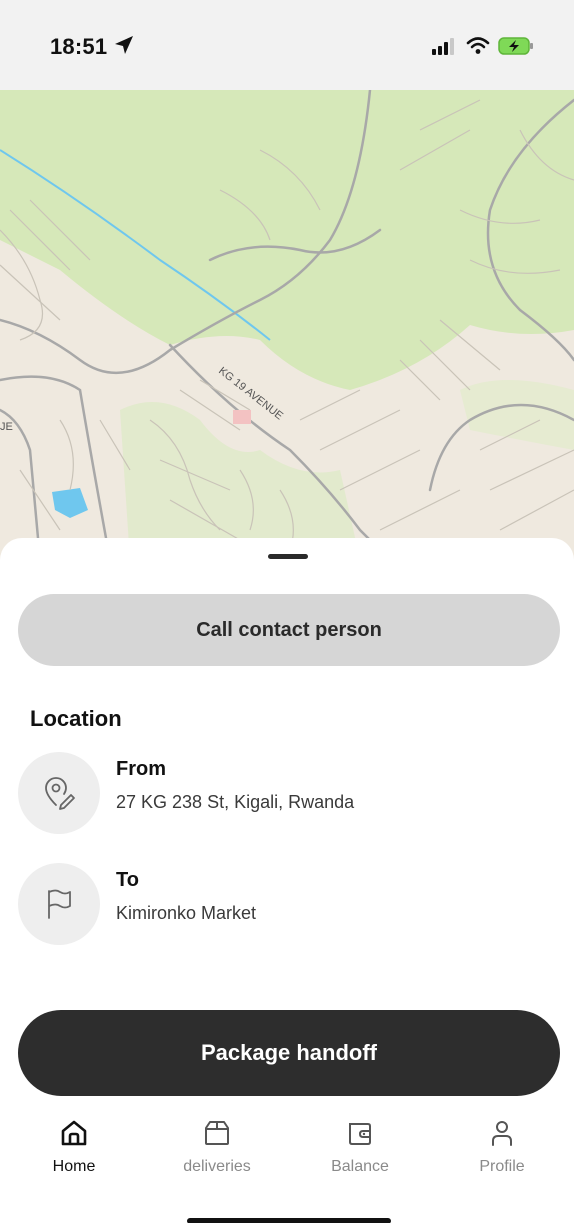 This screenshot has height=1223, width=574. I want to click on status-bar: 18:51, so click(287, 45).